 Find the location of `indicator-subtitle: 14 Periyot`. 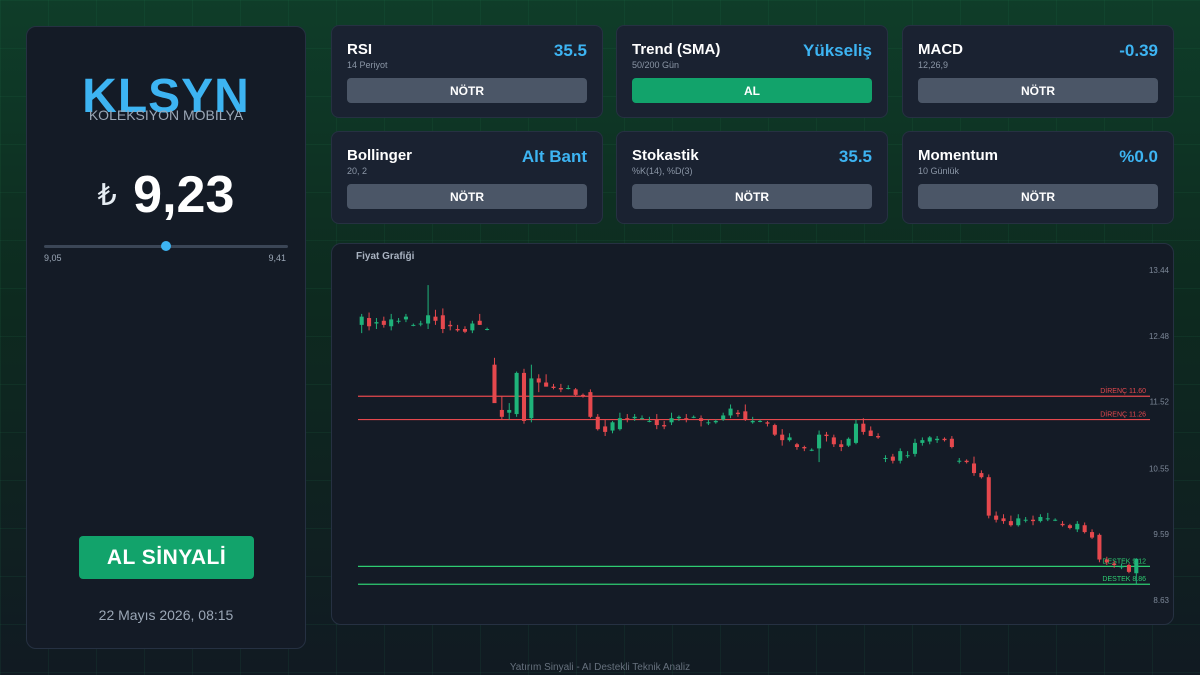

indicator-subtitle: 14 Periyot is located at coordinates (367, 65).